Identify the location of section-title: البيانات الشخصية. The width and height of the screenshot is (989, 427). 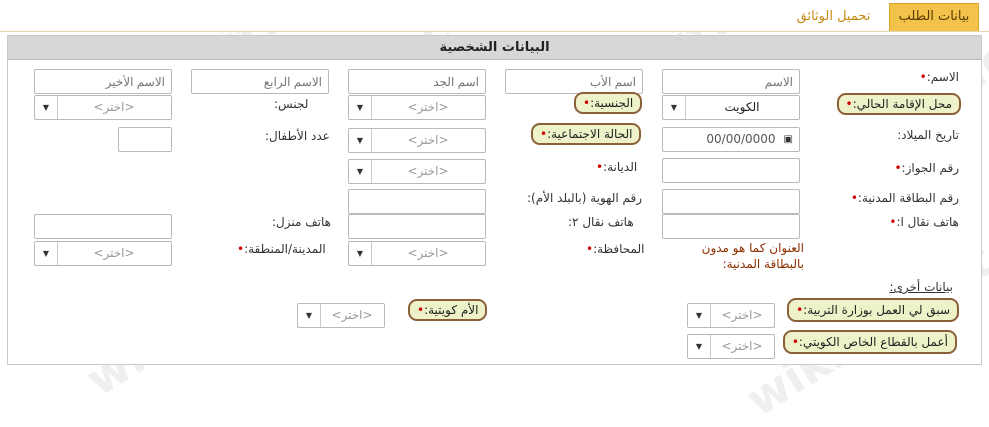
(494, 48).